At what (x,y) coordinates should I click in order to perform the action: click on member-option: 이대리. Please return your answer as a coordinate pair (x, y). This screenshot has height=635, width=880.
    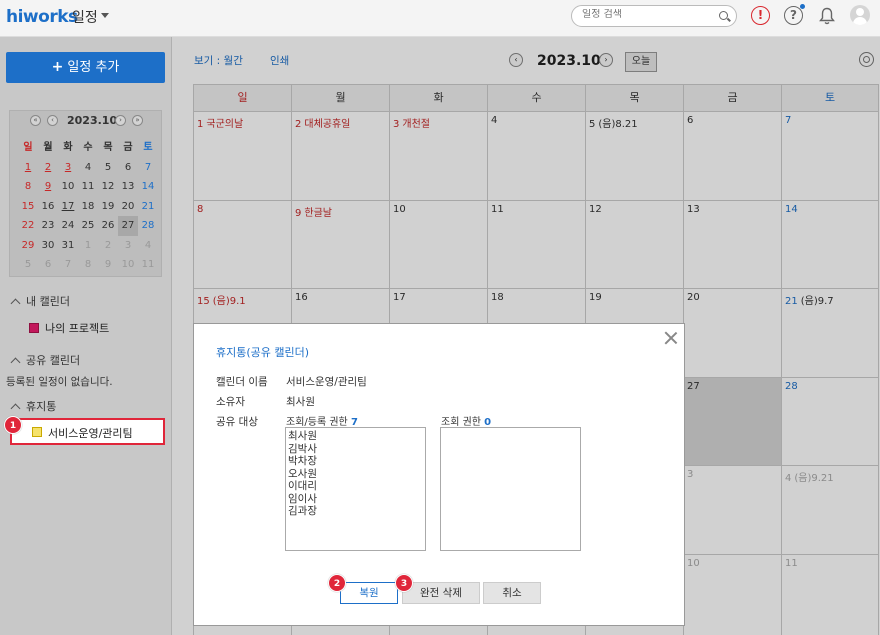
    Looking at the image, I should click on (355, 486).